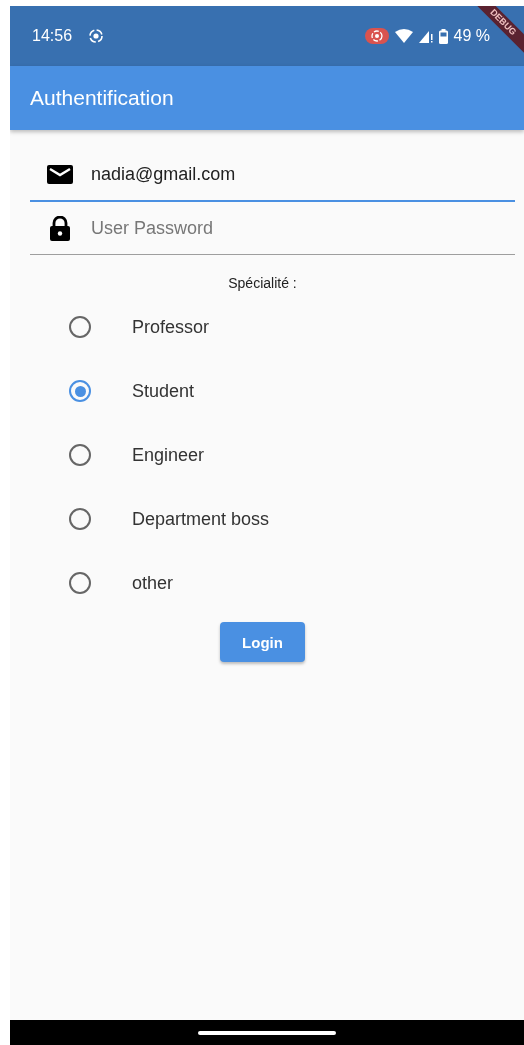  What do you see at coordinates (201, 519) in the screenshot?
I see `option-label: Department boss` at bounding box center [201, 519].